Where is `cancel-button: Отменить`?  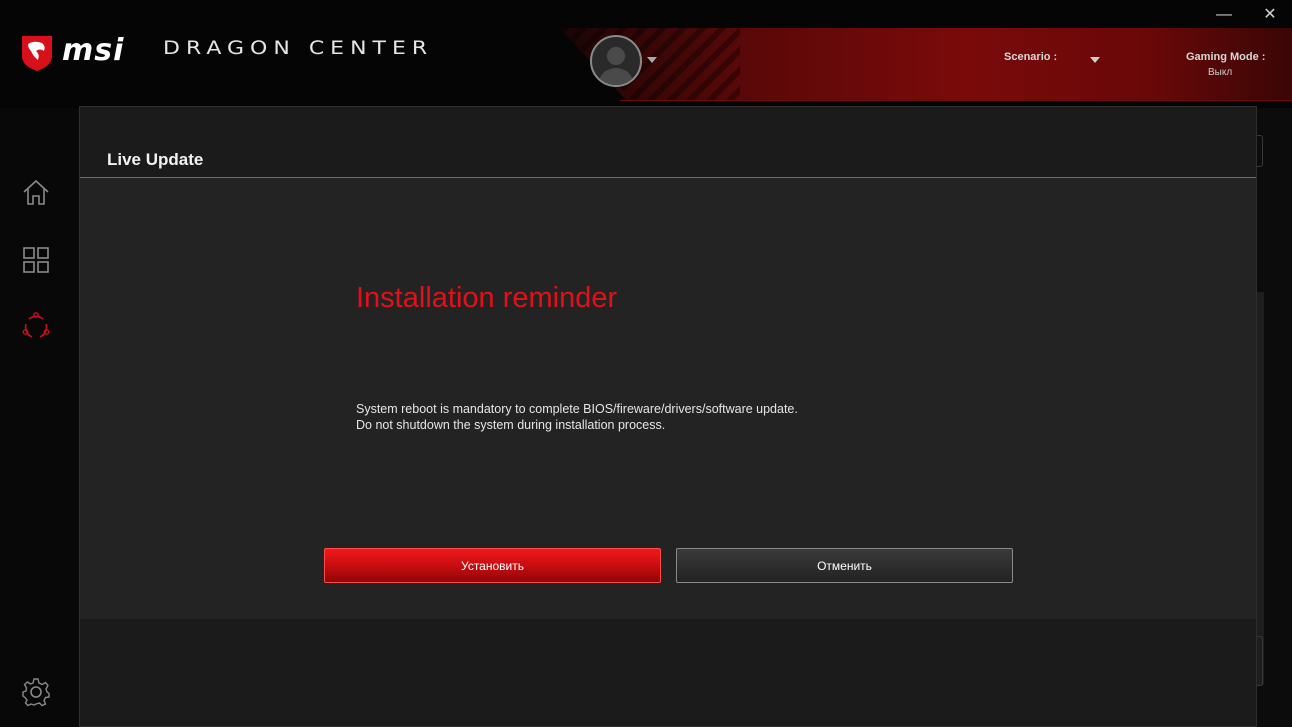 cancel-button: Отменить is located at coordinates (844, 565).